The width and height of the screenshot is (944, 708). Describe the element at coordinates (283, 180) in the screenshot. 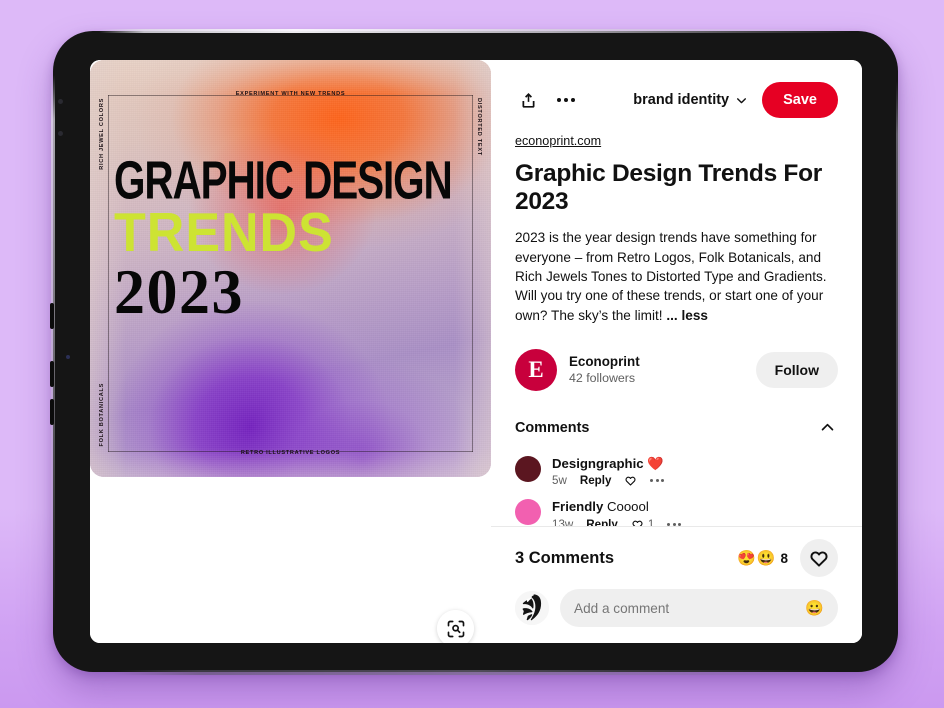

I see `poster-headline-line1: GRAPHIC DESIGN` at that location.